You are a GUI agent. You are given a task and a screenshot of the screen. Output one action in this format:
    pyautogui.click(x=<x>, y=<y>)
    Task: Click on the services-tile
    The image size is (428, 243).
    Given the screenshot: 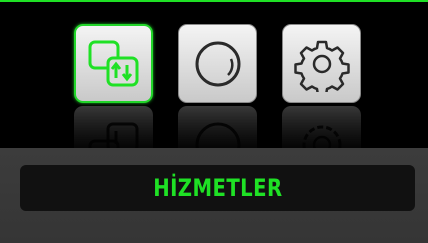 What is the action you would take?
    pyautogui.click(x=113, y=63)
    